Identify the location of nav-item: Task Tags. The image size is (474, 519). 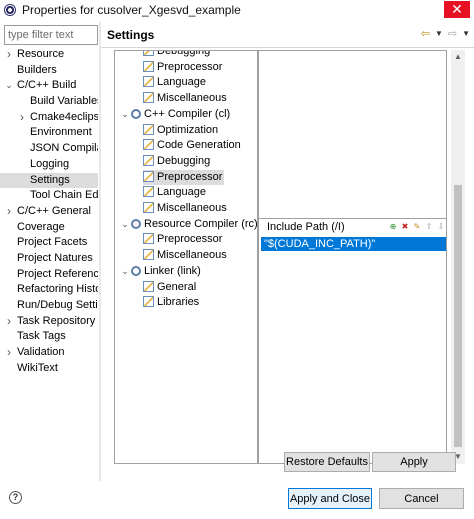
(49, 337).